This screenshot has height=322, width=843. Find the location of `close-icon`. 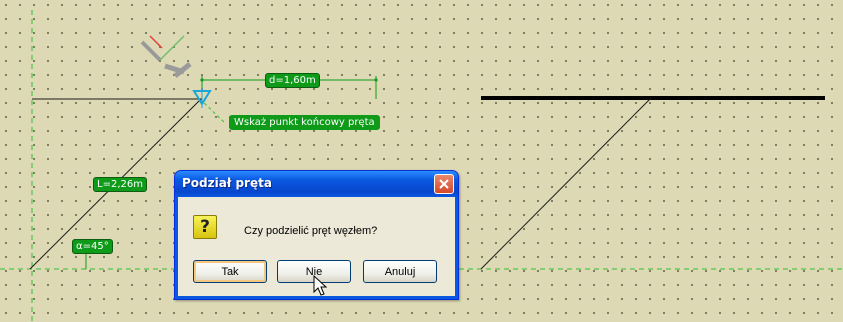

close-icon is located at coordinates (444, 184).